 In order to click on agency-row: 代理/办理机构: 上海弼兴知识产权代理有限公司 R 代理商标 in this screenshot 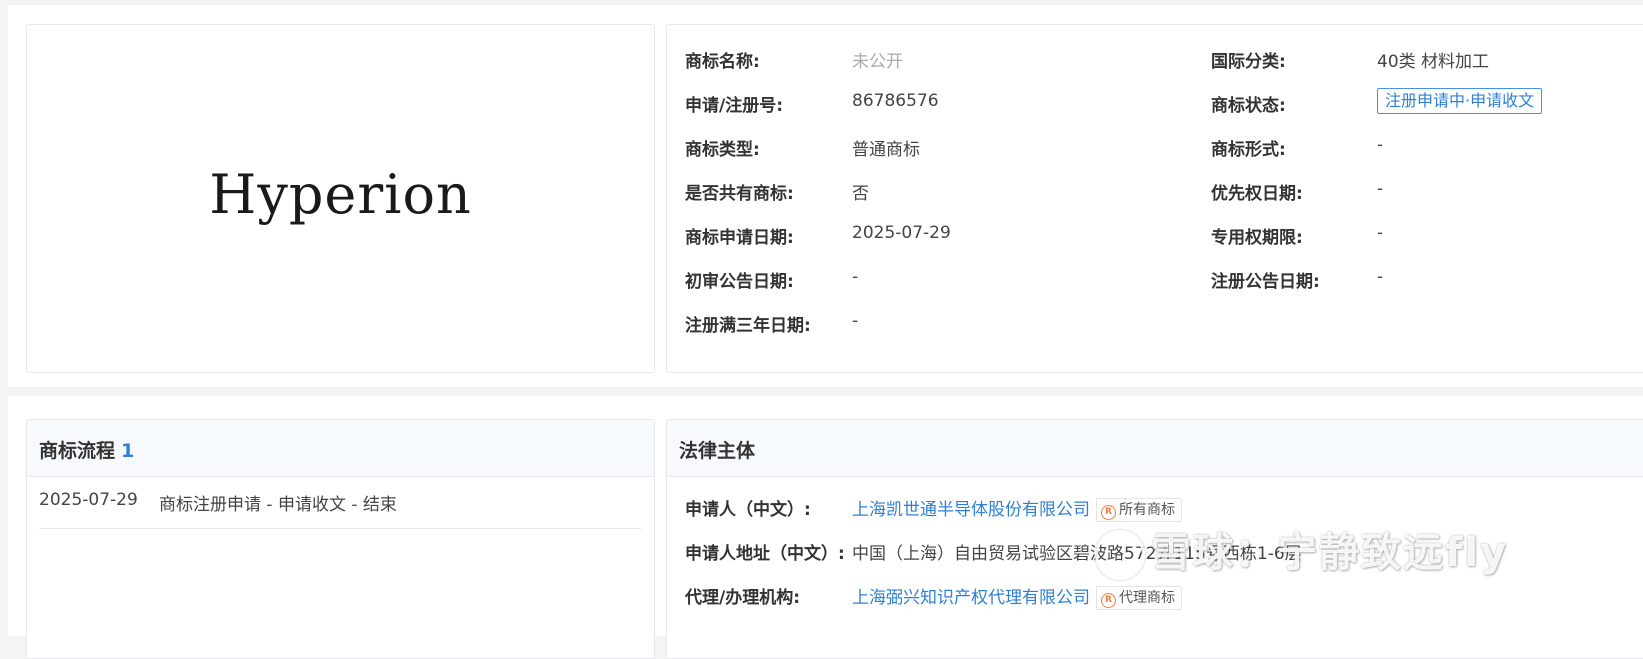, I will do `click(933, 597)`.